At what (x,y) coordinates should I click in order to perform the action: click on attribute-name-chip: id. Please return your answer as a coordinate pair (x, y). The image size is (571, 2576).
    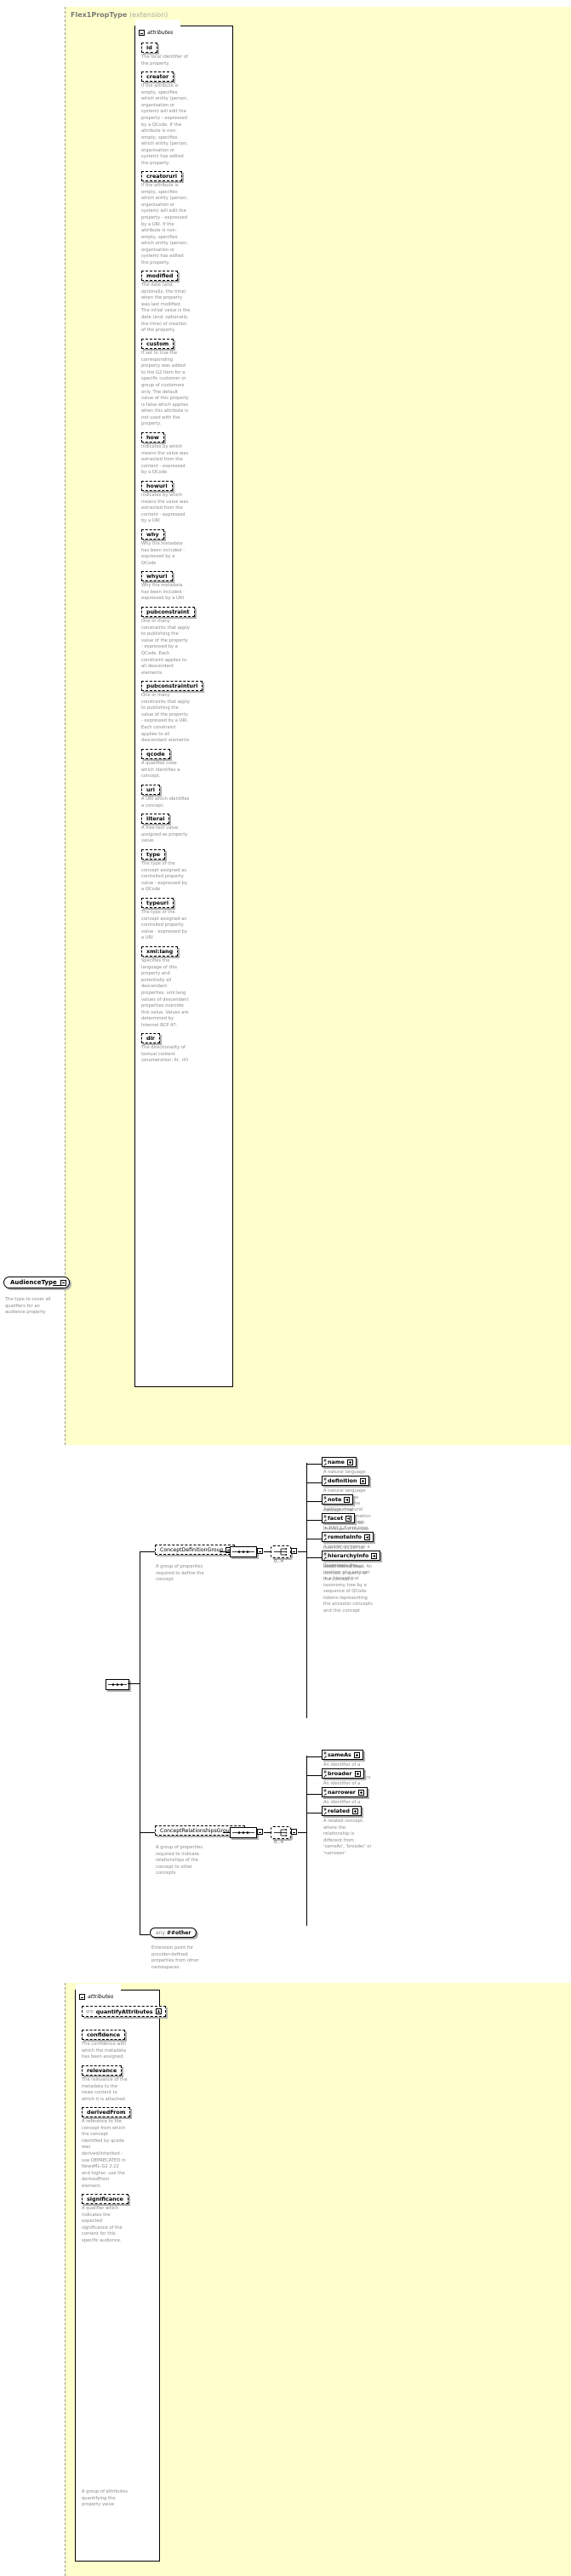
    Looking at the image, I should click on (149, 48).